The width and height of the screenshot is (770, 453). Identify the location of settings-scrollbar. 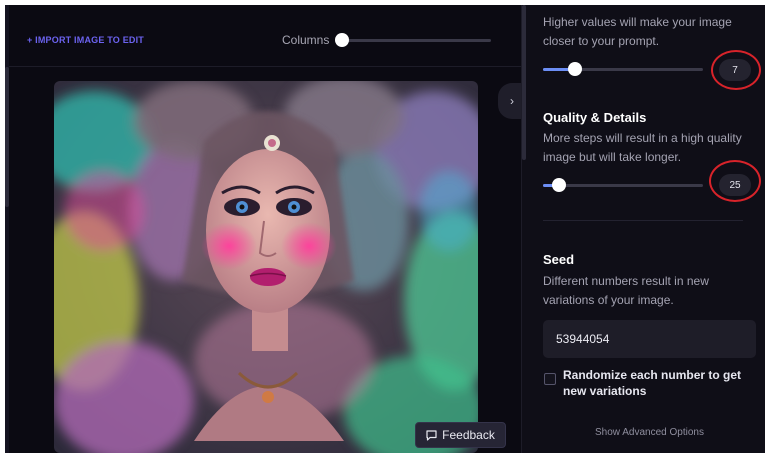
(524, 82).